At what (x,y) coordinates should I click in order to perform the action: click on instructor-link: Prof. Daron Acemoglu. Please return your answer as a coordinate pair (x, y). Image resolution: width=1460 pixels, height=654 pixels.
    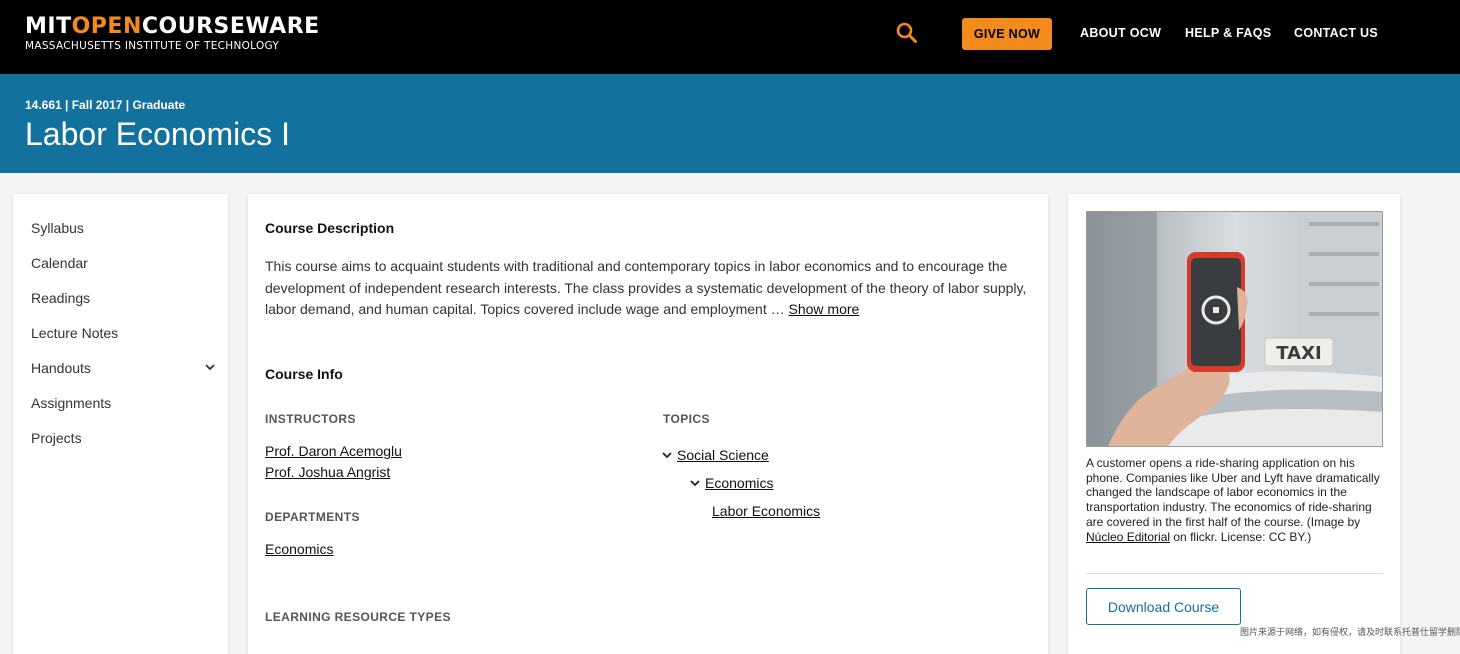
    Looking at the image, I should click on (333, 451).